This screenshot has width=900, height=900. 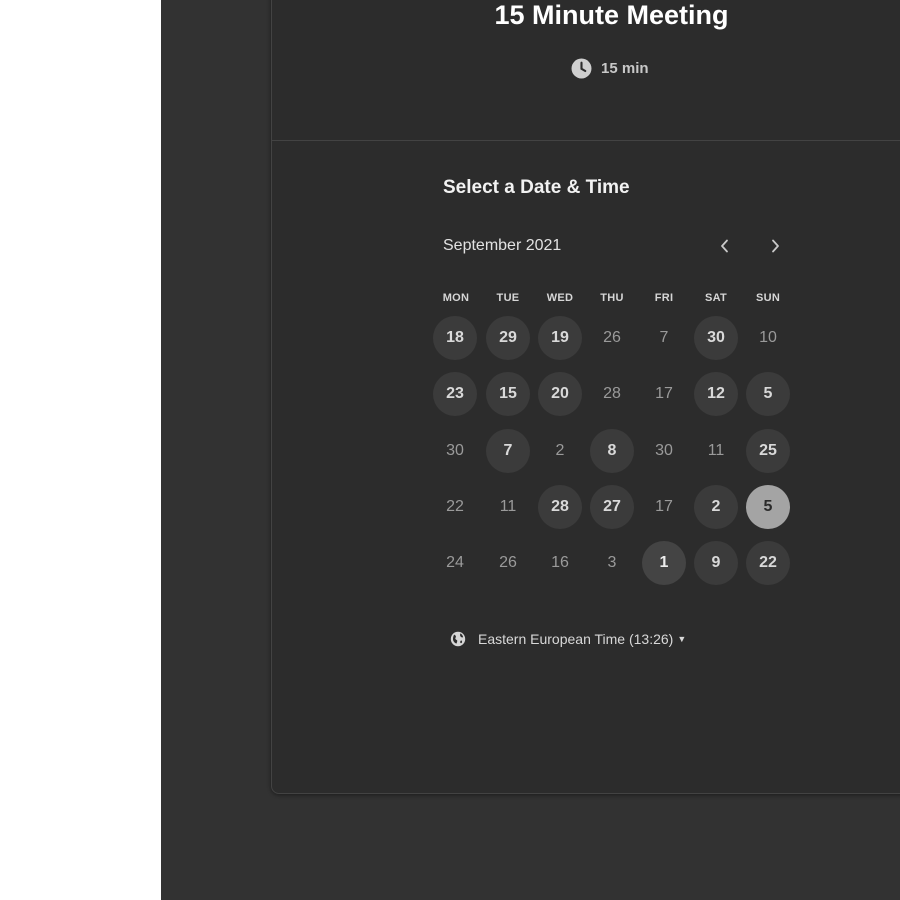 What do you see at coordinates (768, 451) in the screenshot?
I see `calendar-day: 25` at bounding box center [768, 451].